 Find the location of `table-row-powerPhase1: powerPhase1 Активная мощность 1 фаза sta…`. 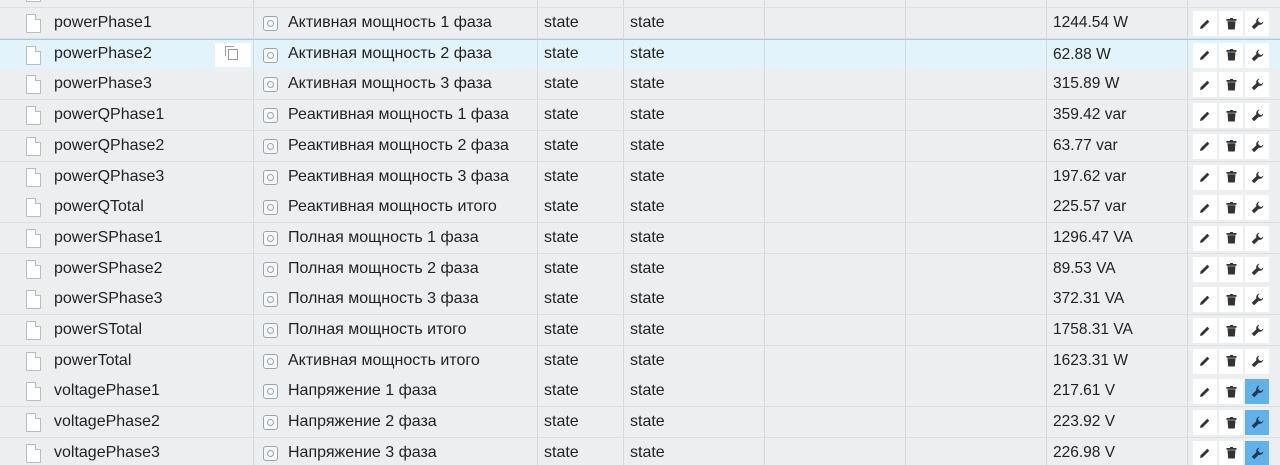

table-row-powerPhase1: powerPhase1 Активная мощность 1 фаза sta… is located at coordinates (640, 23).